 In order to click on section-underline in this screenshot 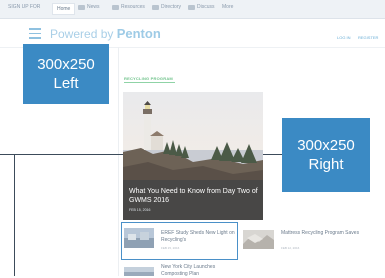, I will do `click(149, 82)`.